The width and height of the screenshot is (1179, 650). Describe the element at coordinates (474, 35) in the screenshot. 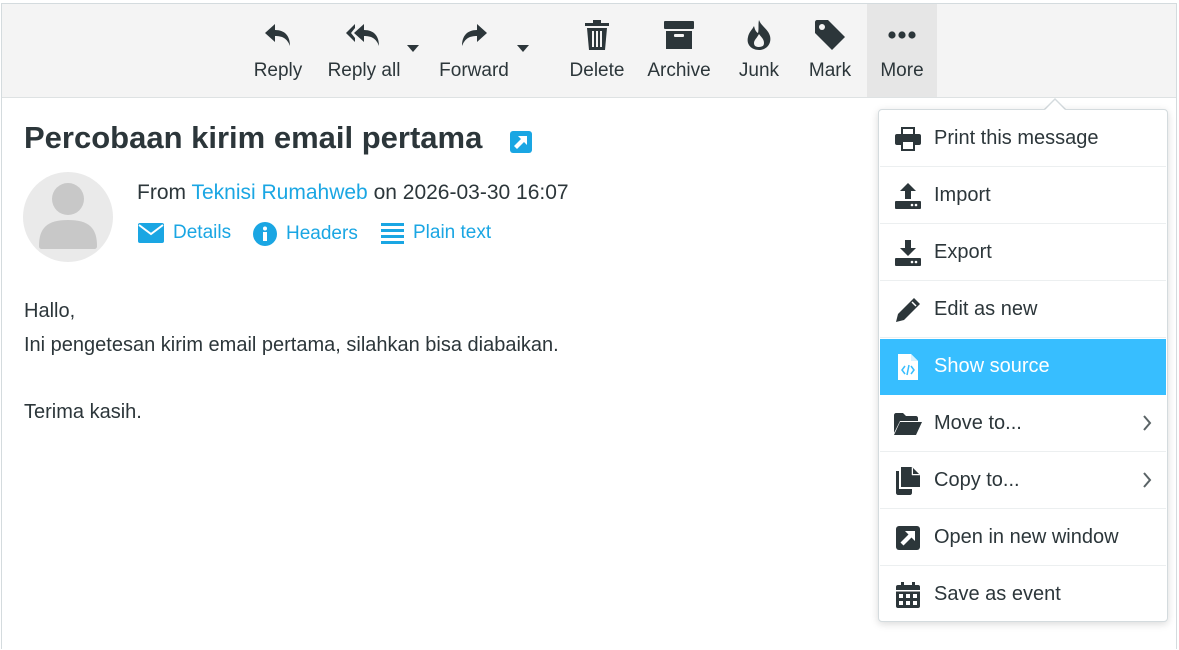

I see `forward-icon` at that location.